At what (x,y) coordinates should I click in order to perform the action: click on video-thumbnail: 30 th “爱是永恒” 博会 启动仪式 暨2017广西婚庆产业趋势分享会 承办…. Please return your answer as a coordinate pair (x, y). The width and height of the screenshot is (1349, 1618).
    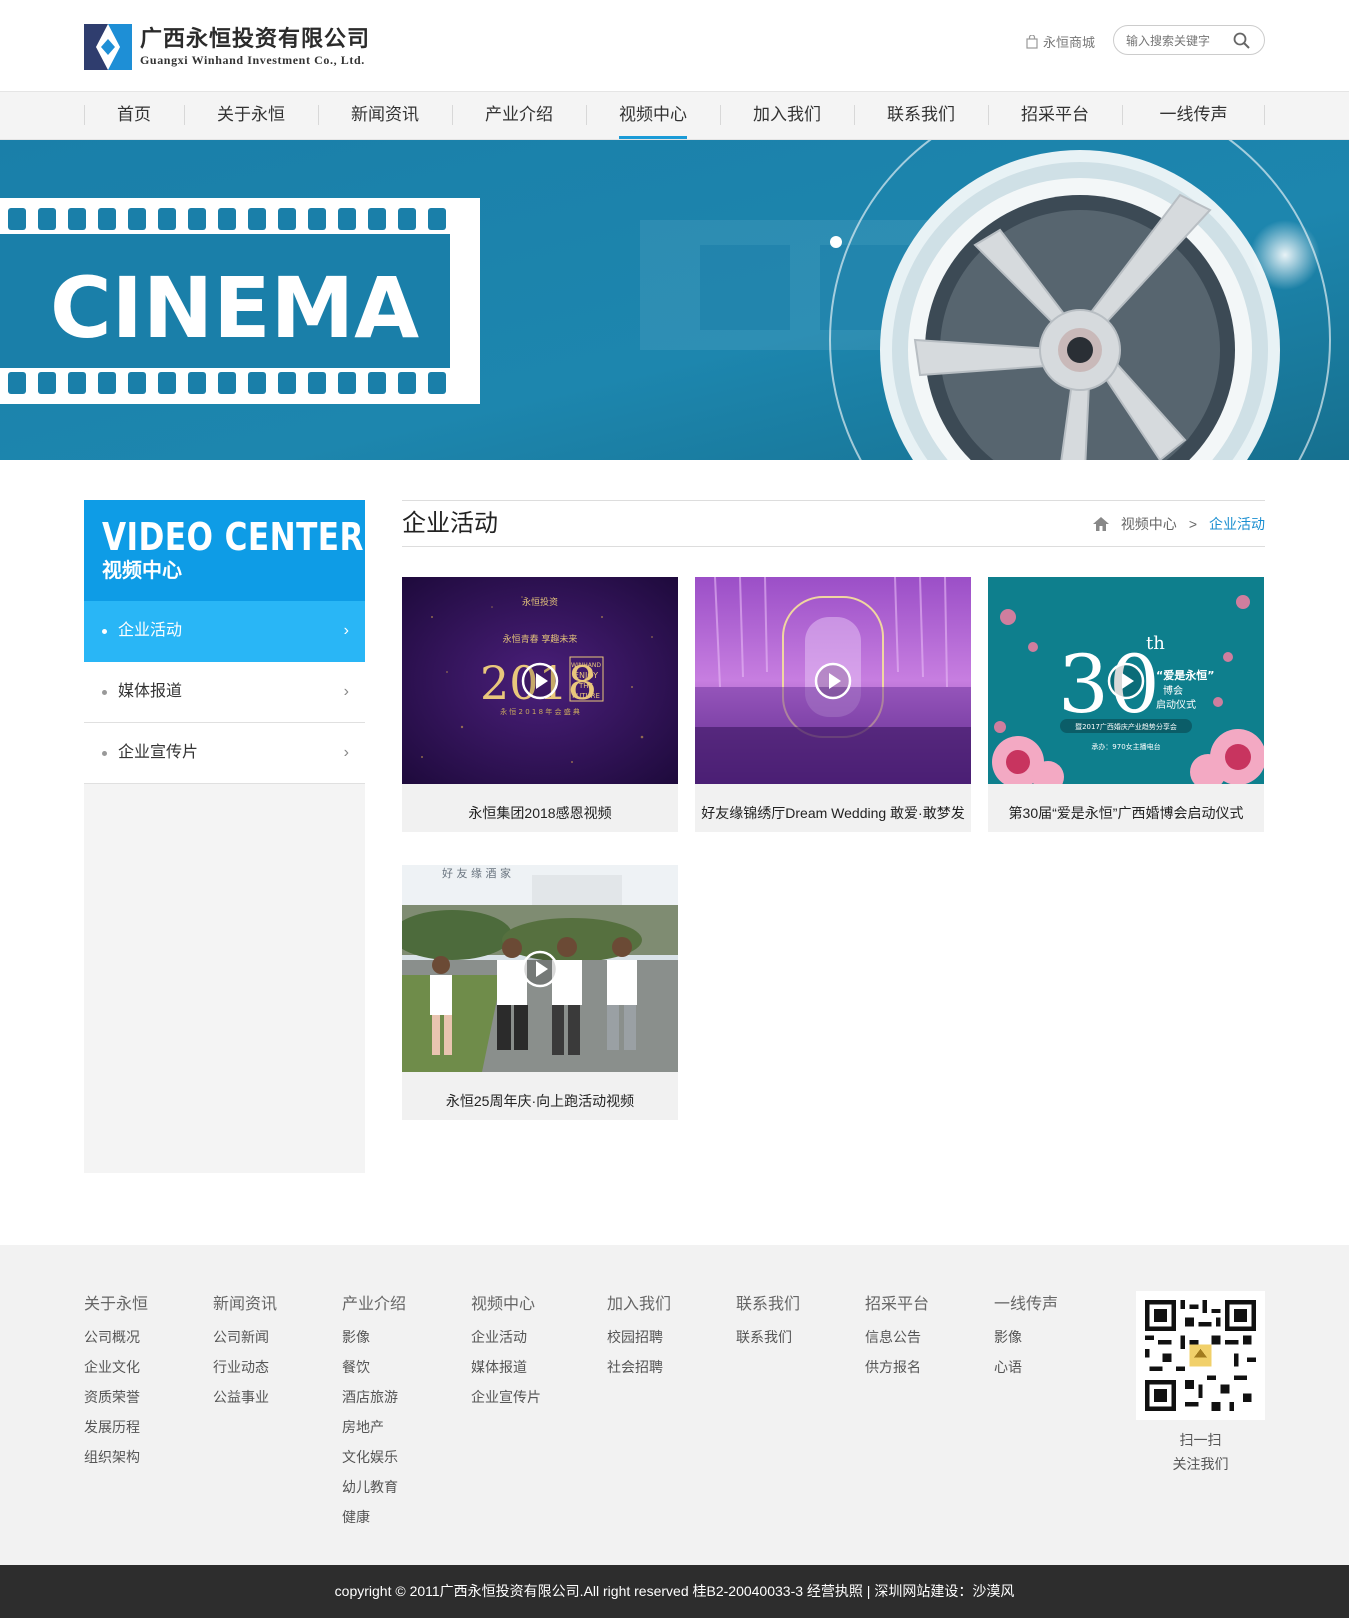
    Looking at the image, I should click on (1126, 680).